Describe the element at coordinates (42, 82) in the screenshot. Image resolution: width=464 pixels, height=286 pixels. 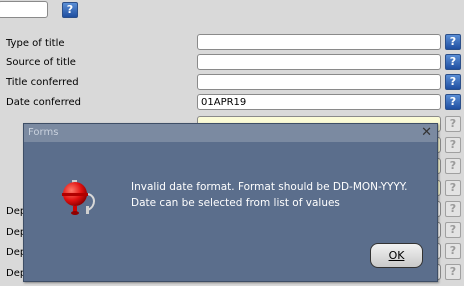
I see `title-conferred-label: Title conferred` at that location.